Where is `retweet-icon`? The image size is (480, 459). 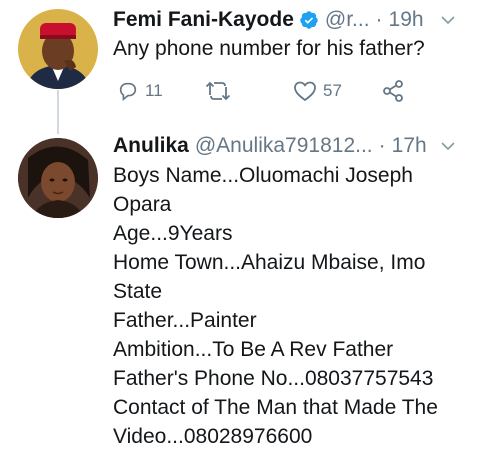 retweet-icon is located at coordinates (218, 91).